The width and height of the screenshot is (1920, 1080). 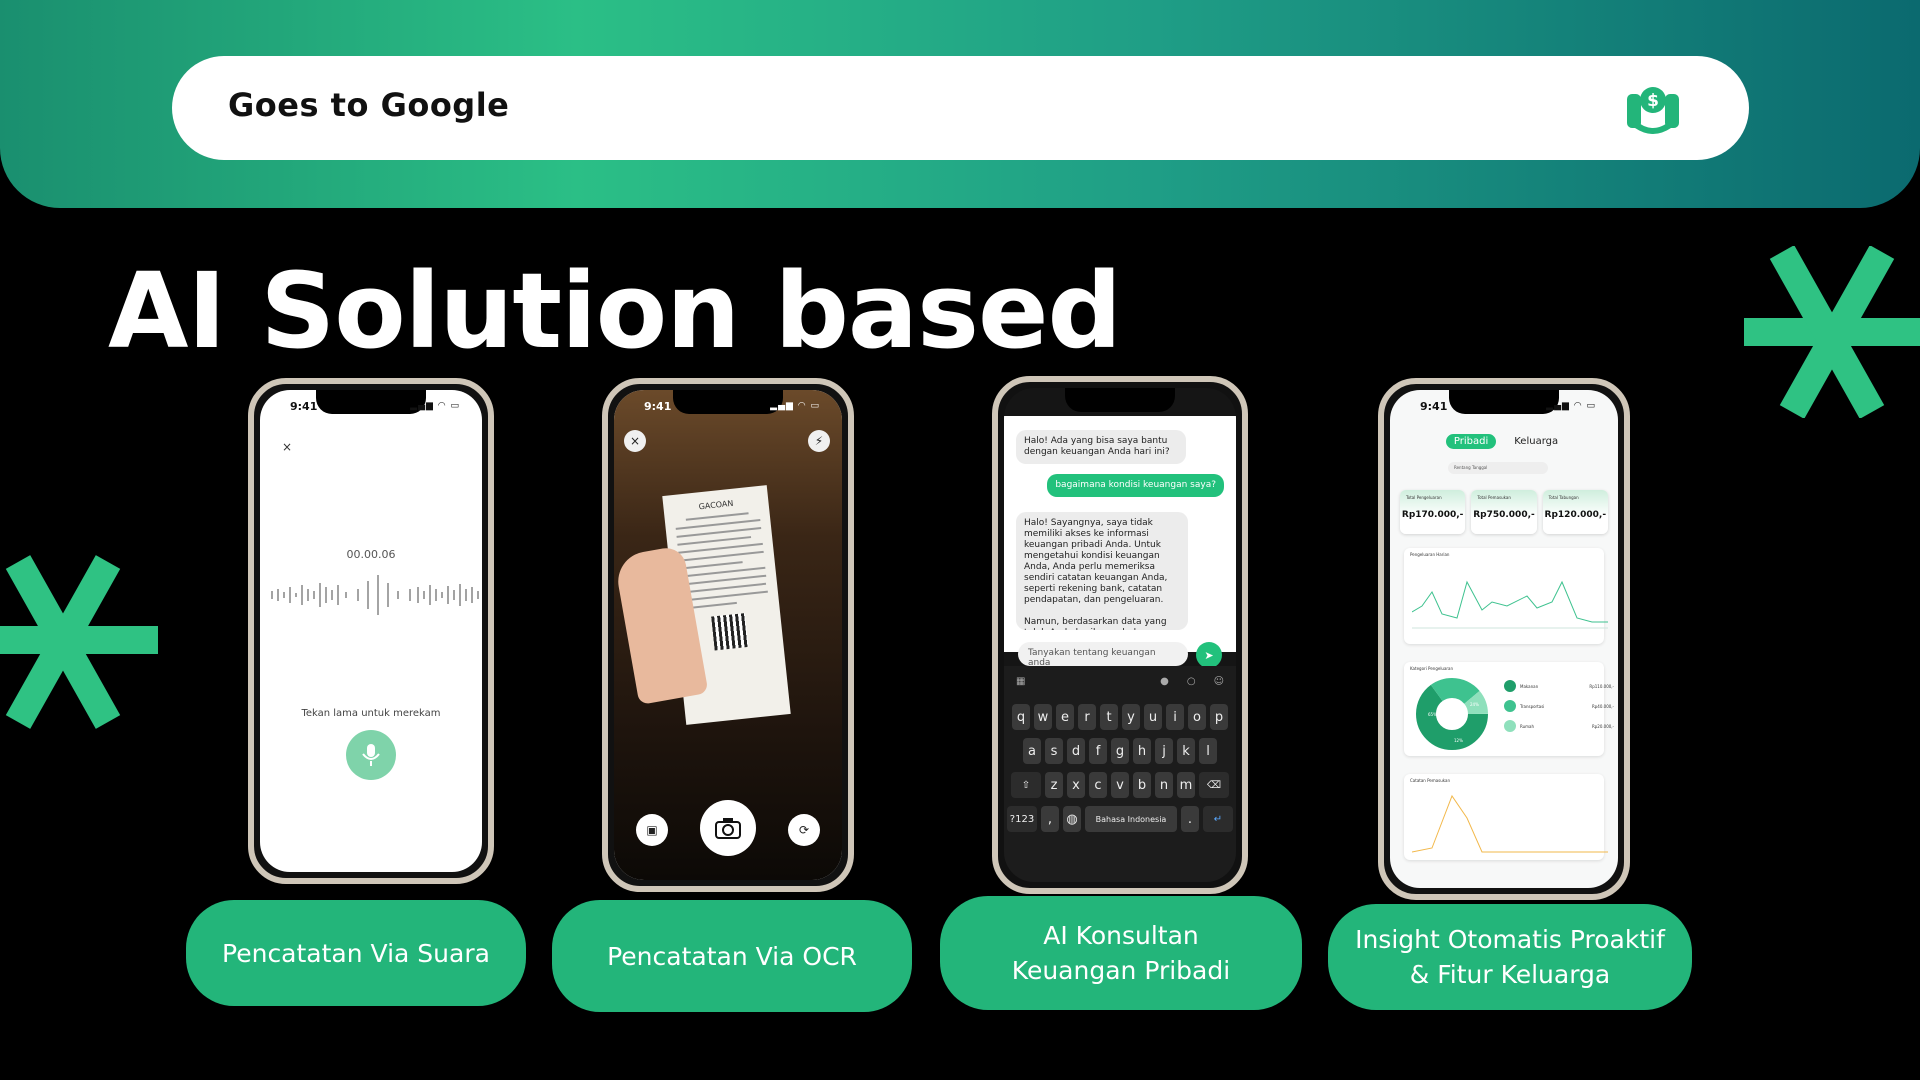 I want to click on asterisk-right-decoration, so click(x=1832, y=332).